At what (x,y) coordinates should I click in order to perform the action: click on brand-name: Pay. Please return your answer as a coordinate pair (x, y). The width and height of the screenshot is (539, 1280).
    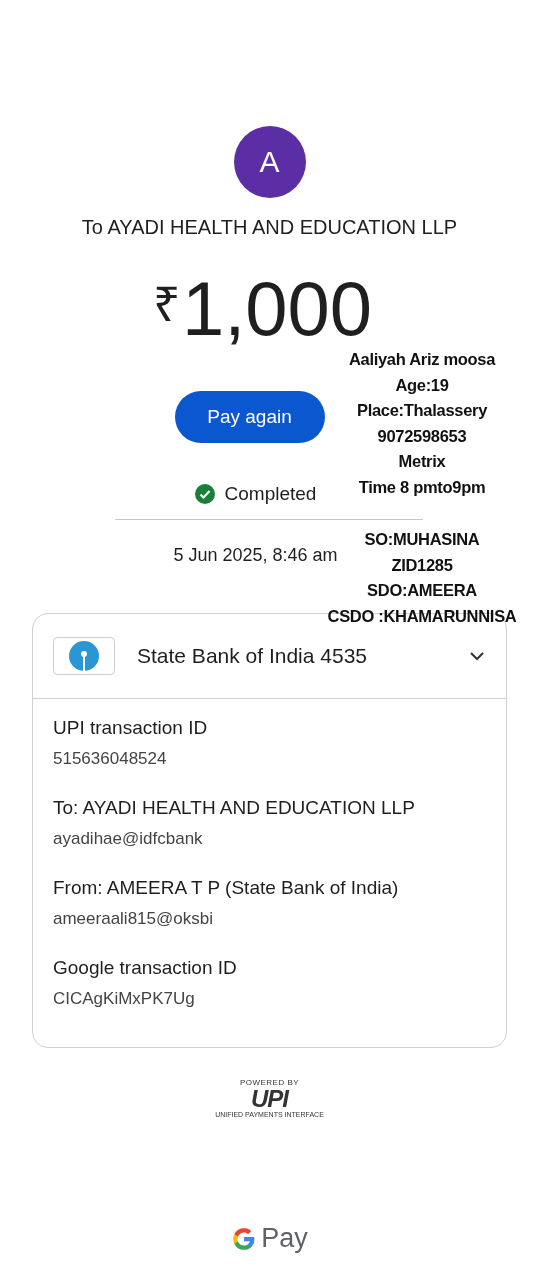
    Looking at the image, I should click on (284, 1238).